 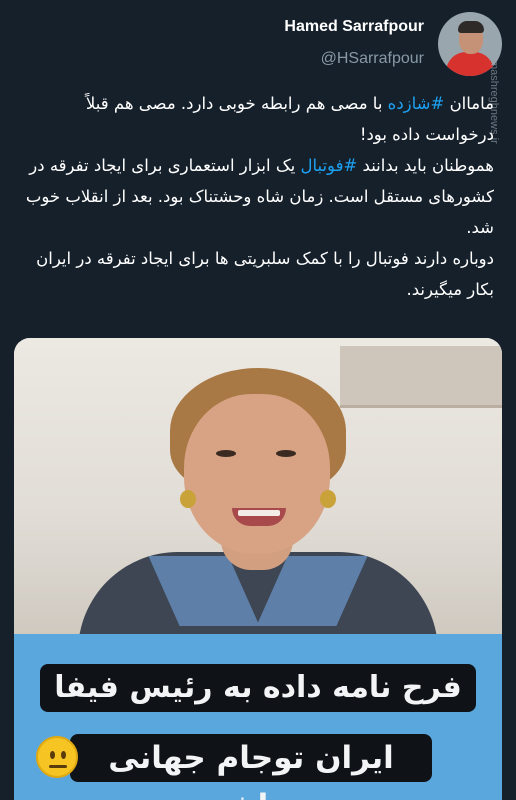 What do you see at coordinates (58, 766) in the screenshot?
I see `emoji-mouth` at bounding box center [58, 766].